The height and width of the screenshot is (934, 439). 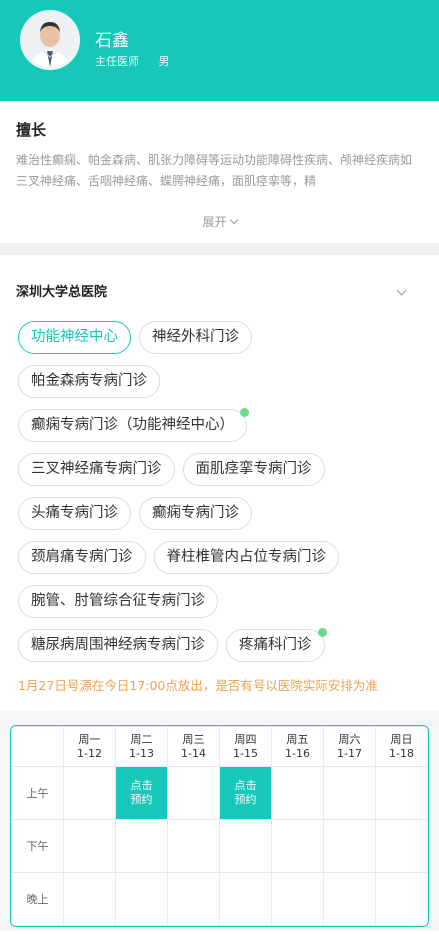 I want to click on hospital-name: 深圳大学总医院, so click(x=62, y=292).